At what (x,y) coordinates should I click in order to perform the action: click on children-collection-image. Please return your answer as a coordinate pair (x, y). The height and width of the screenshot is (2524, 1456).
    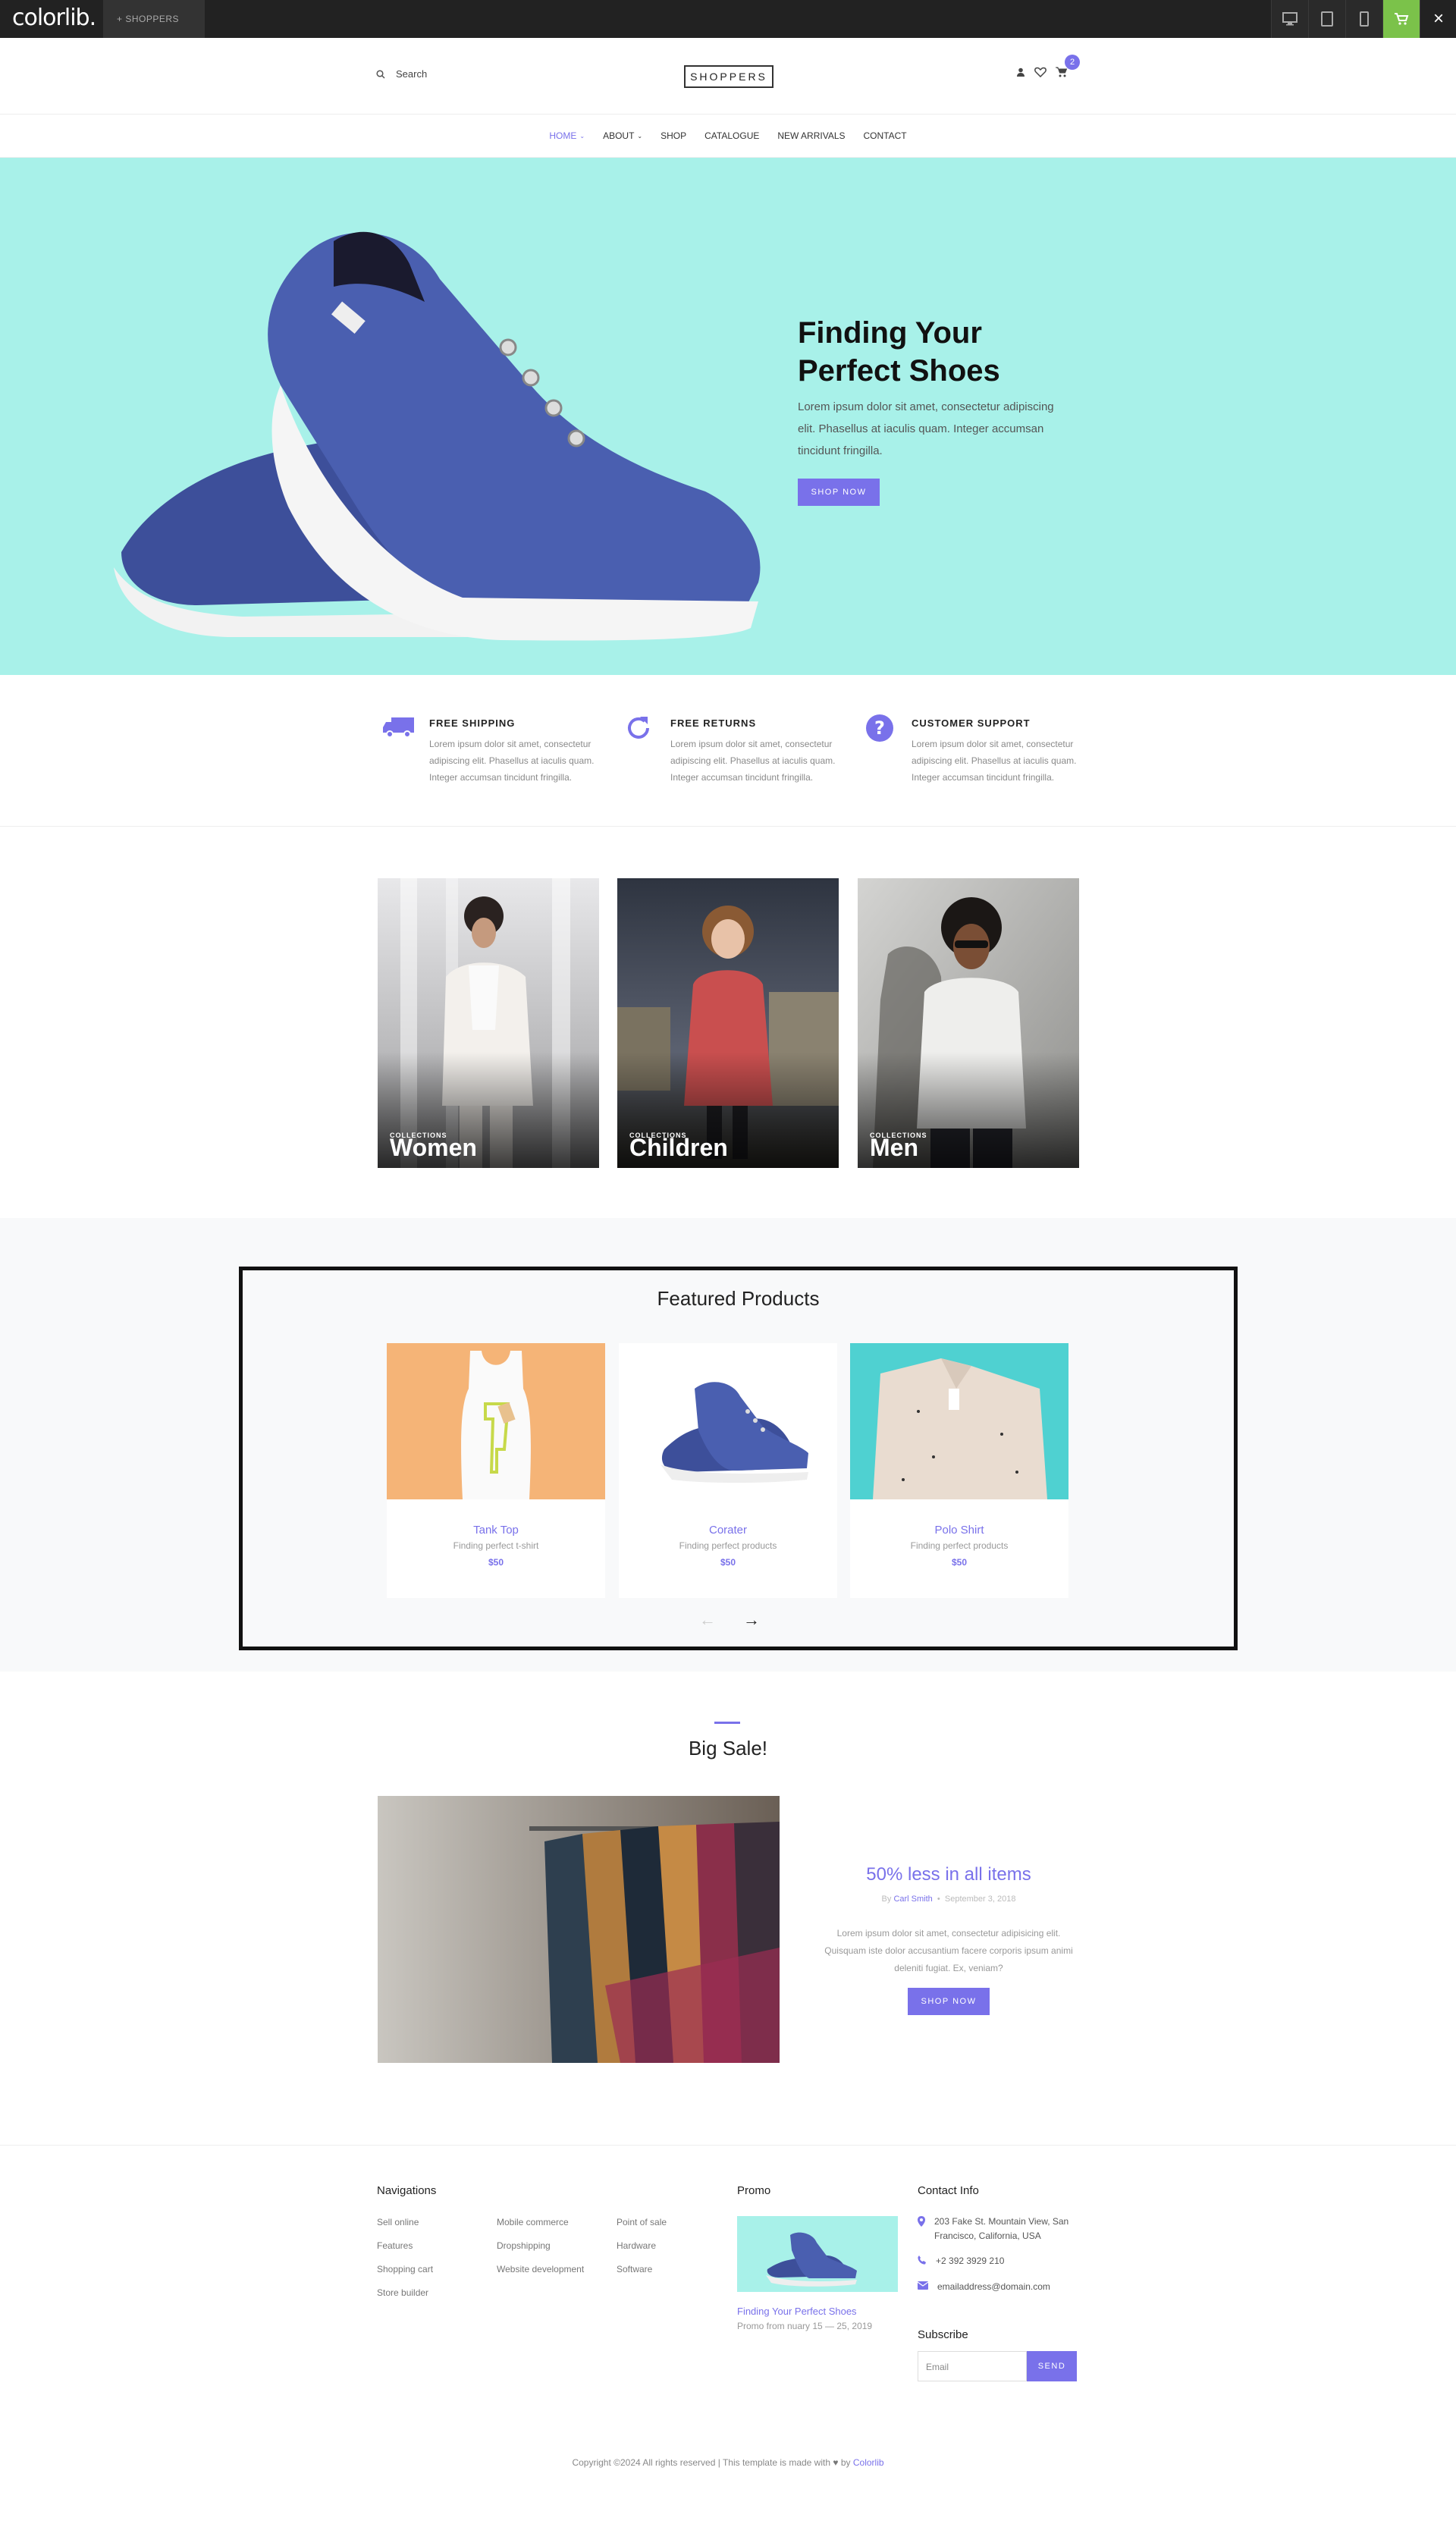
    Looking at the image, I should click on (728, 1023).